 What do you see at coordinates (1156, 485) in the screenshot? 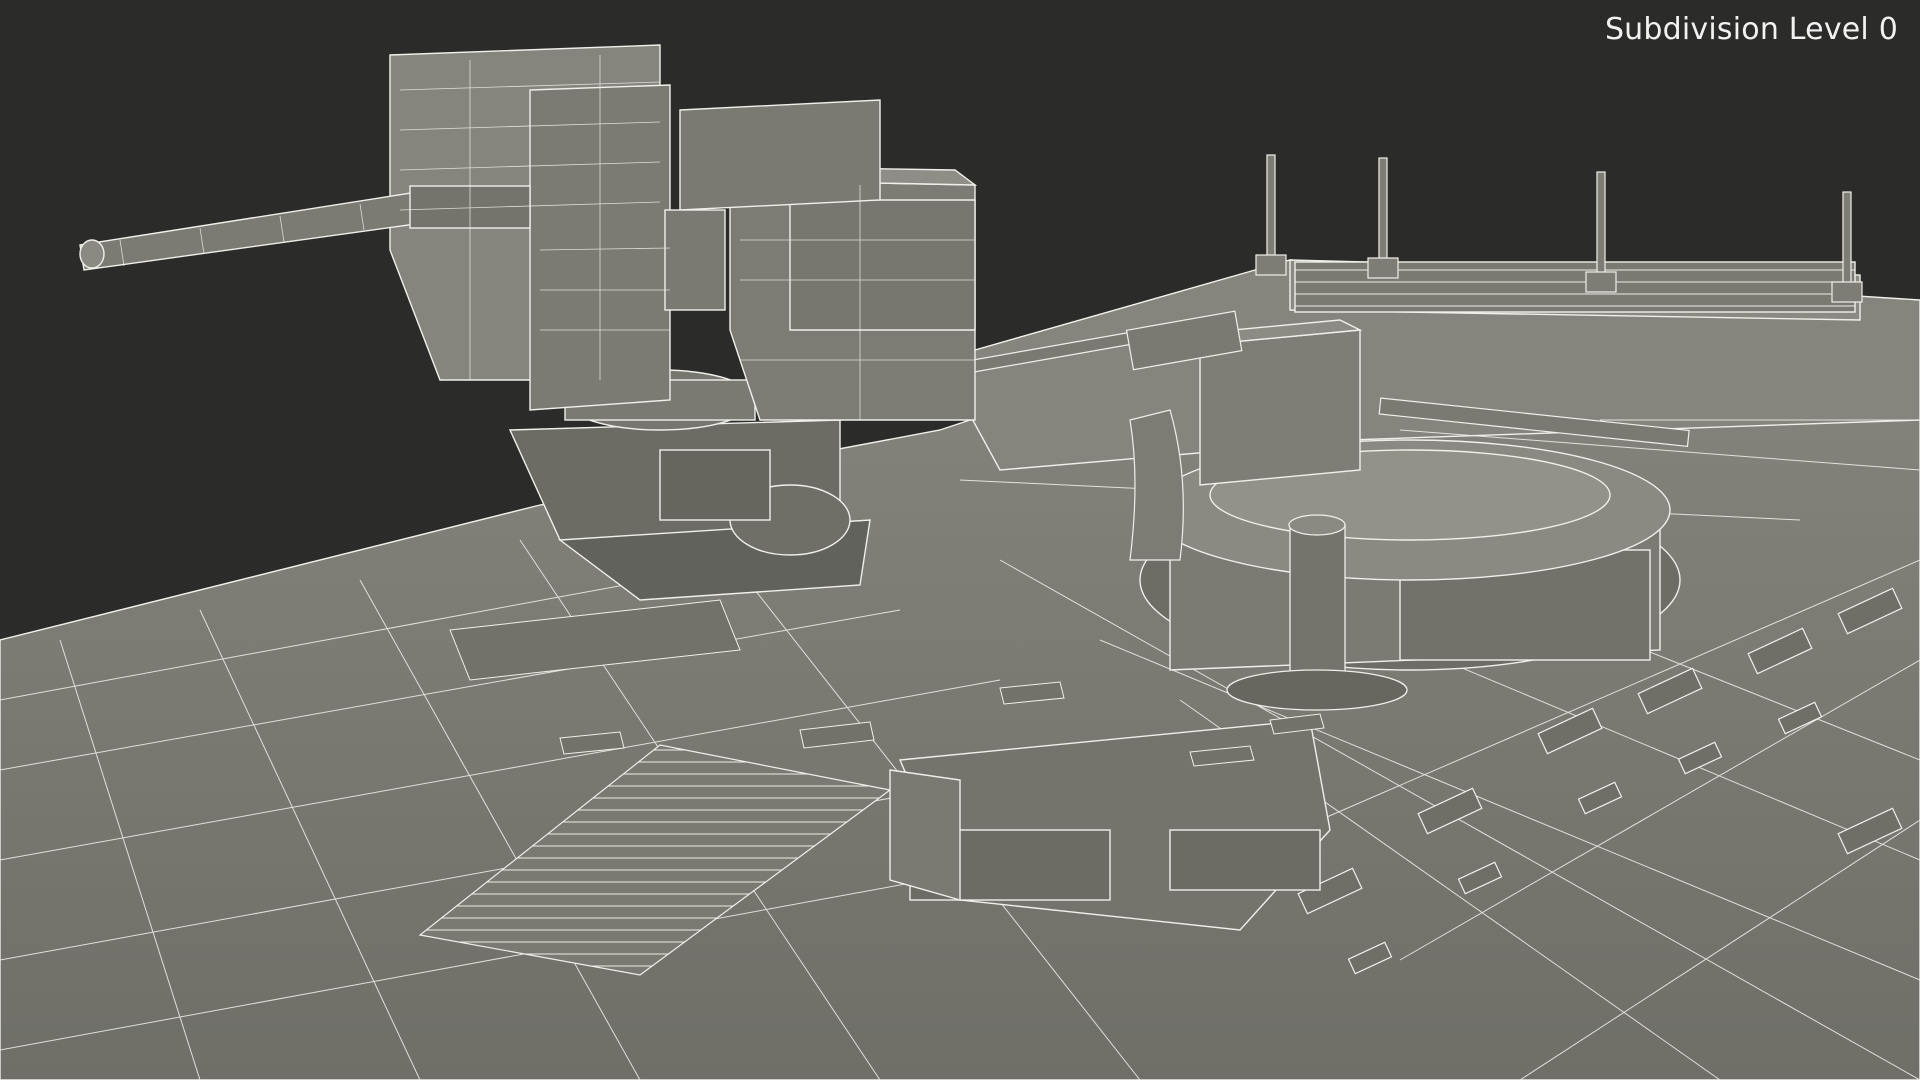
I see `hose` at bounding box center [1156, 485].